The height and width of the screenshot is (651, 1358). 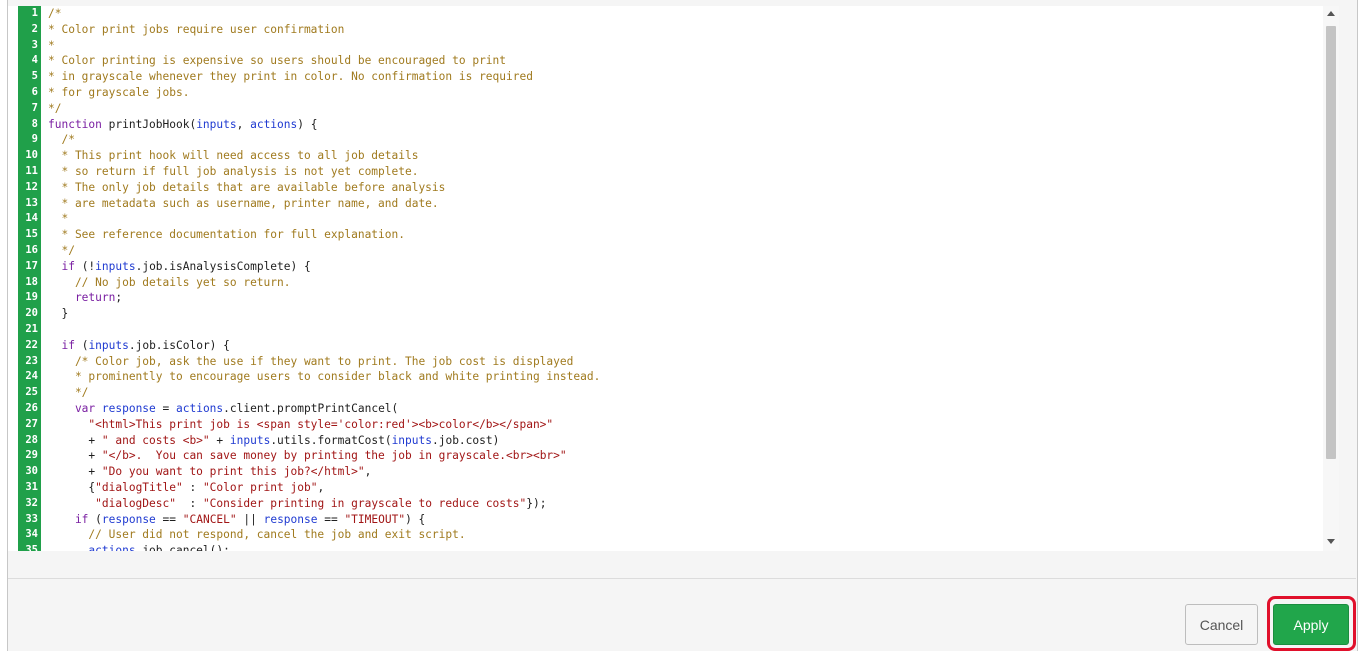 What do you see at coordinates (75, 456) in the screenshot?
I see `code-token: +` at bounding box center [75, 456].